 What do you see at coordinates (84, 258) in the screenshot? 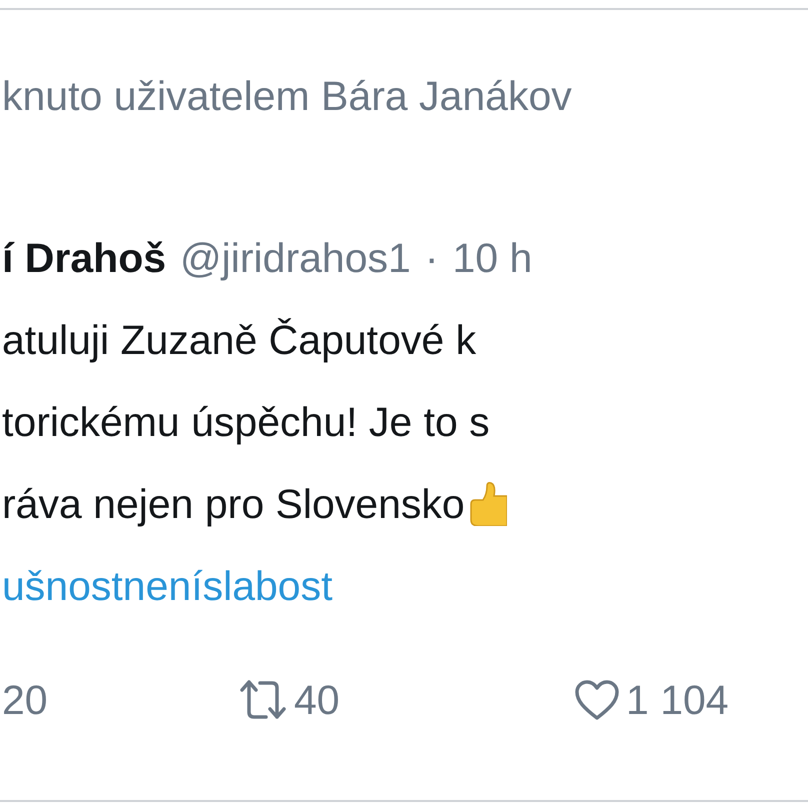
I see `author-name: í Drahoš` at bounding box center [84, 258].